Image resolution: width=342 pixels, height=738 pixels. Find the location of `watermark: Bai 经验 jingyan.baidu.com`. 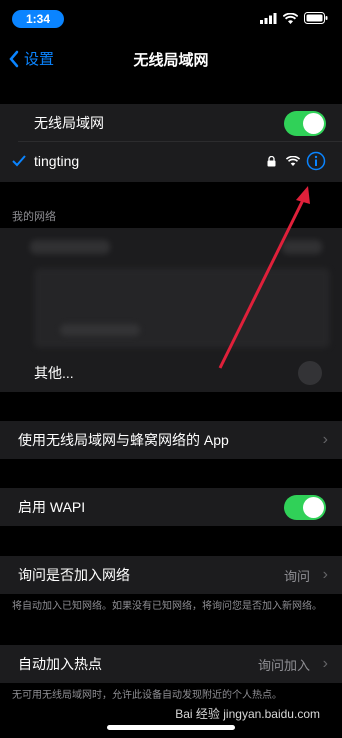

watermark: Bai 经验 jingyan.baidu.com is located at coordinates (247, 714).